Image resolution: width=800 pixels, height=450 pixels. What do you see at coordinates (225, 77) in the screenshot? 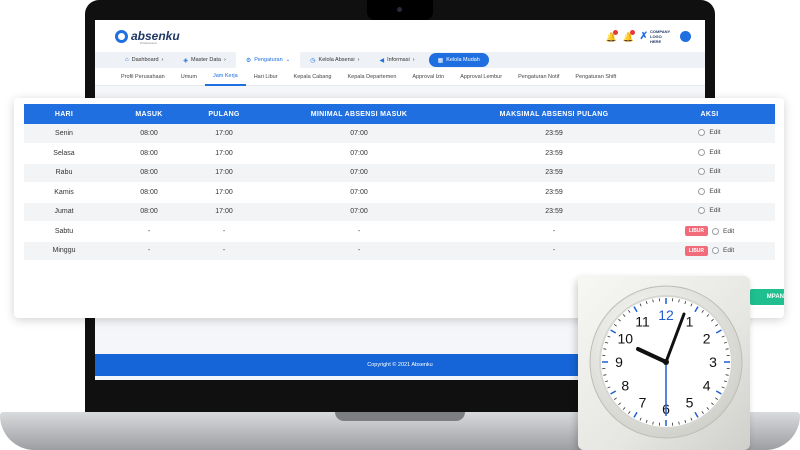
I see `tab-jam-kerja: Jam Kerja` at bounding box center [225, 77].